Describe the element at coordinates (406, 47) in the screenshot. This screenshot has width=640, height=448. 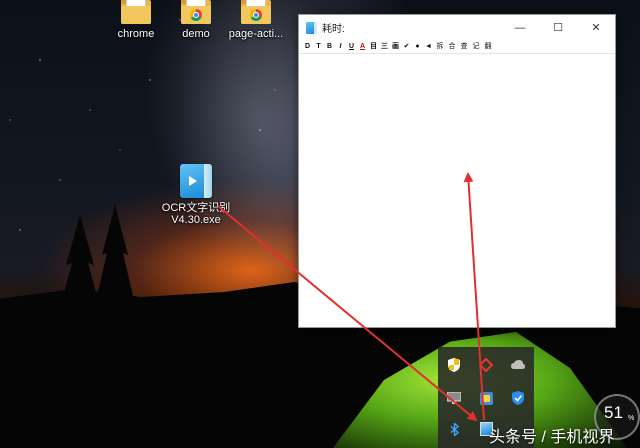
I see `check-button: ✔` at that location.